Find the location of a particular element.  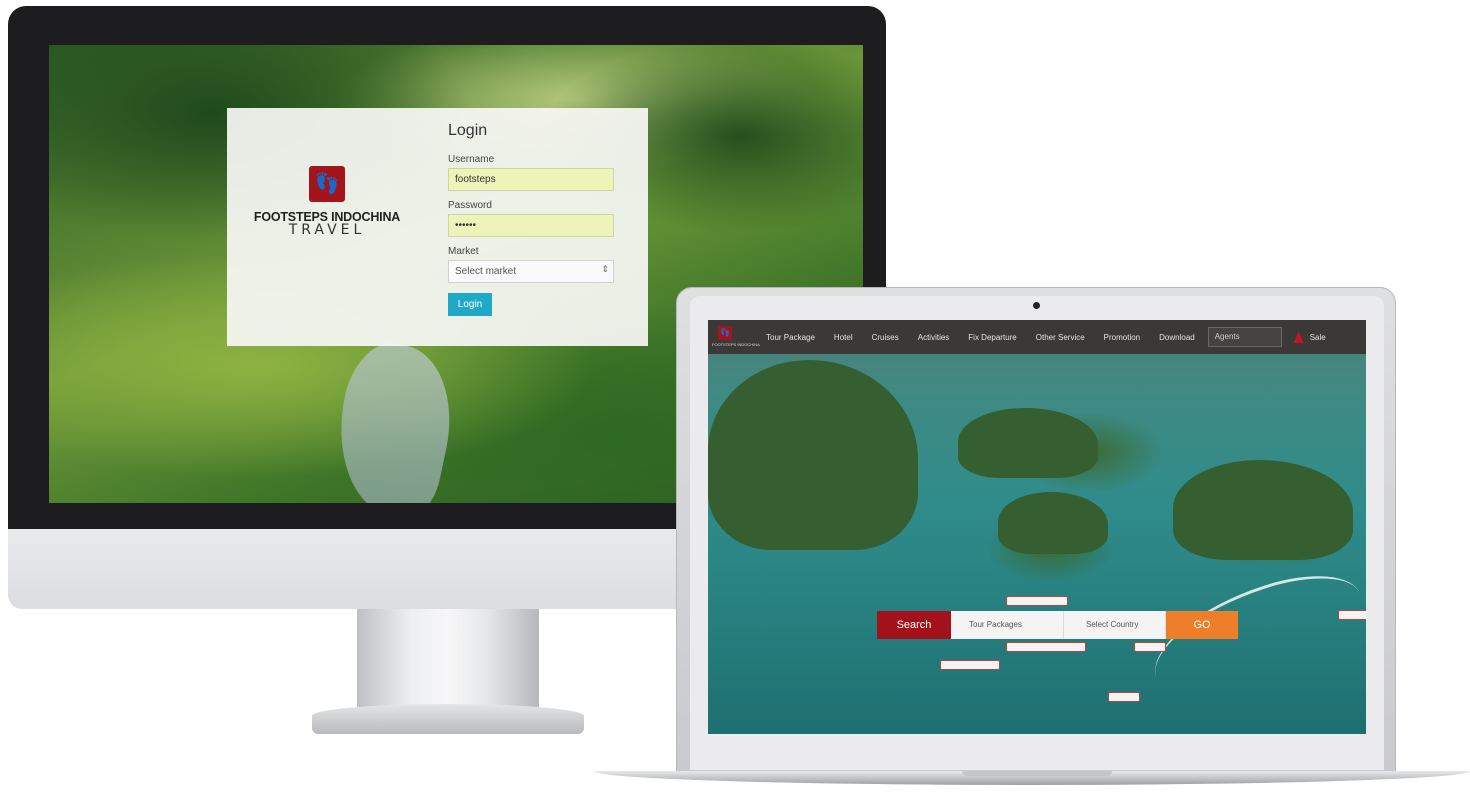

country-select: Select Country is located at coordinates (1115, 625).